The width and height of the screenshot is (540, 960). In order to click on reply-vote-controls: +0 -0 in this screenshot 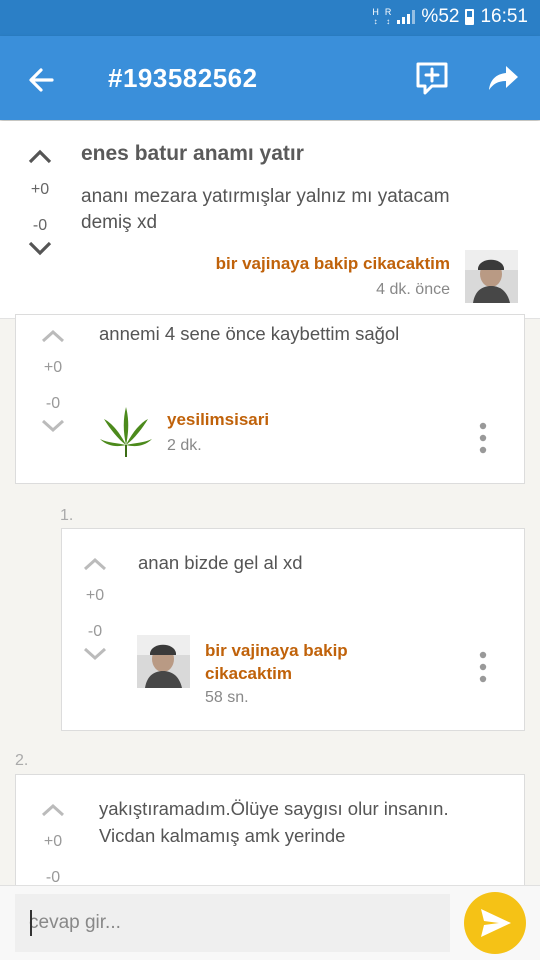, I will do `click(95, 609)`.